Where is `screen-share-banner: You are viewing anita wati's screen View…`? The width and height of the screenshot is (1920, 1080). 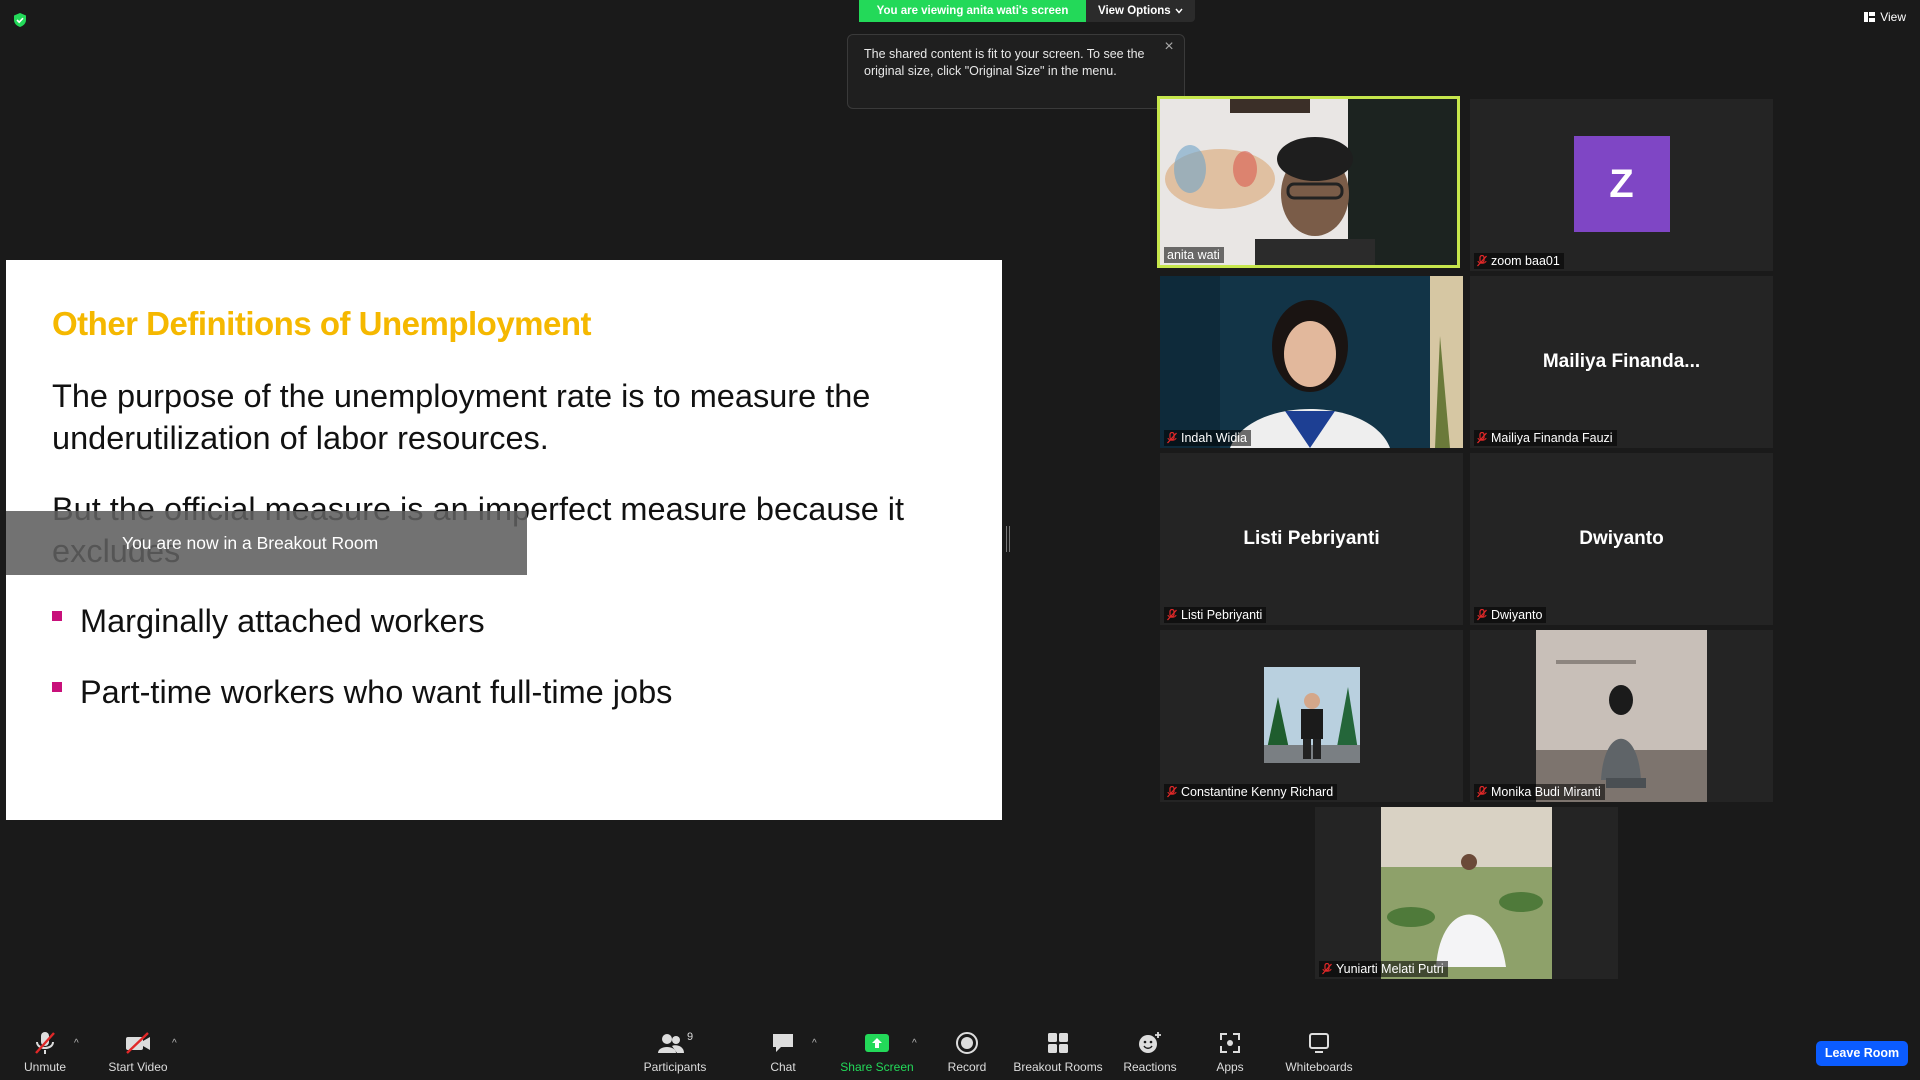 screen-share-banner: You are viewing anita wati's screen View… is located at coordinates (1027, 11).